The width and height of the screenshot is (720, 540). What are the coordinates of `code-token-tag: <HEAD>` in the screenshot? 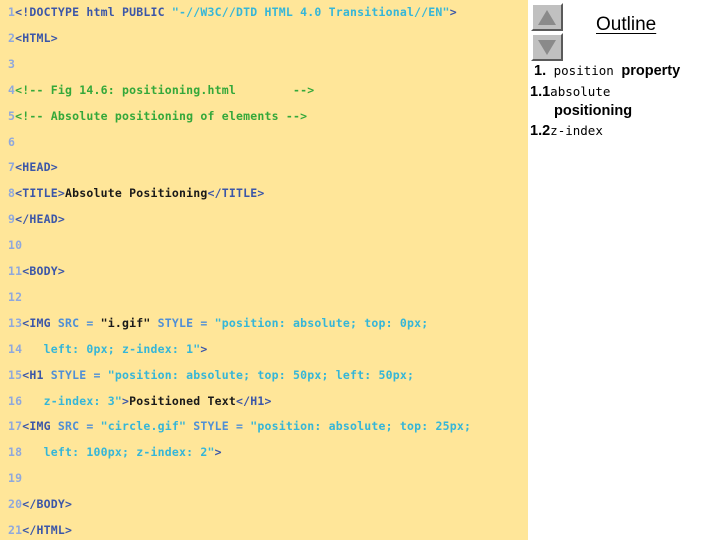 It's located at (36, 167).